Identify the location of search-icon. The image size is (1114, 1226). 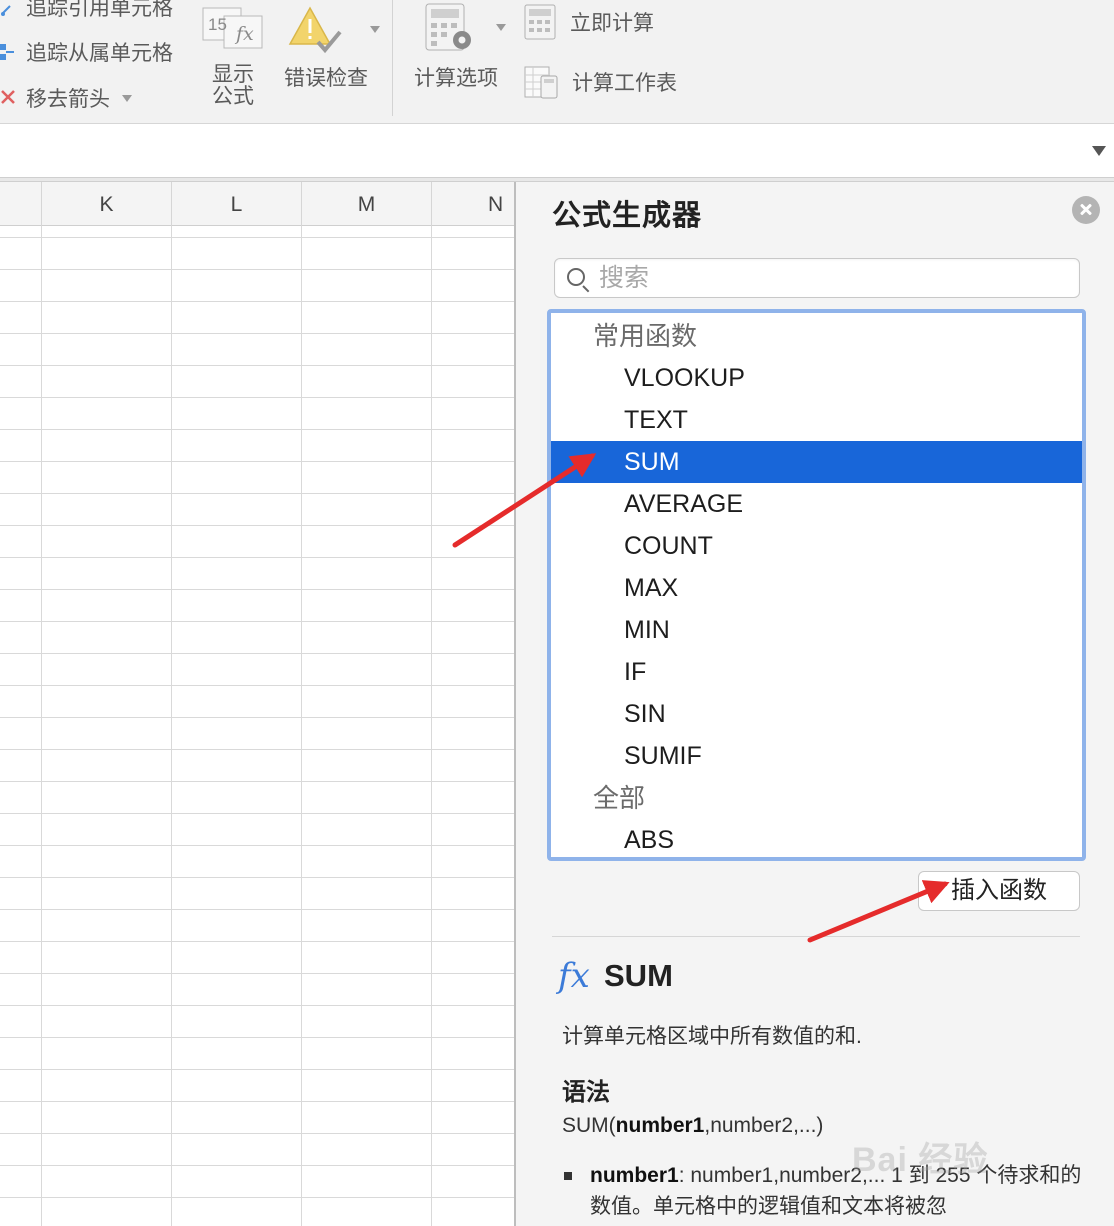
(576, 277).